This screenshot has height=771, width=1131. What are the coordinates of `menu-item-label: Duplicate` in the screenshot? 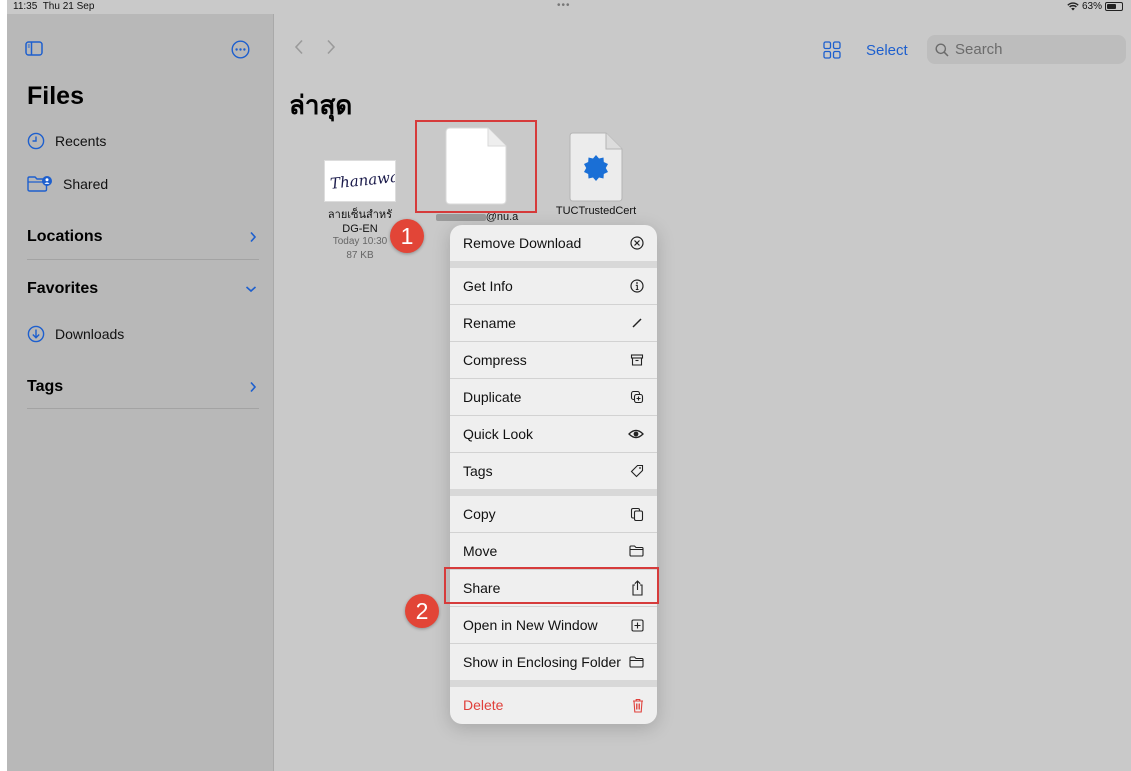 It's located at (492, 397).